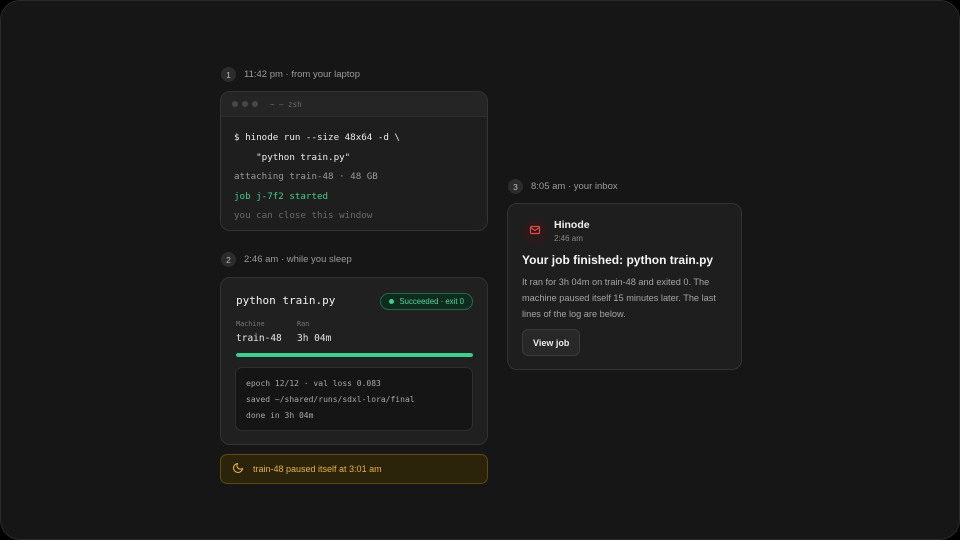 This screenshot has height=540, width=960. I want to click on step-number: 1, so click(228, 74).